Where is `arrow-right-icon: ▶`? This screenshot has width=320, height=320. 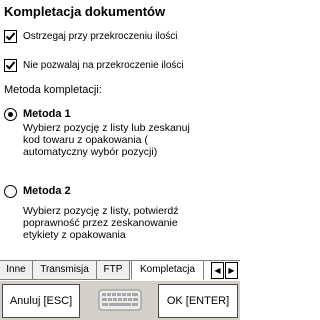
arrow-right-icon: ▶ is located at coordinates (231, 270).